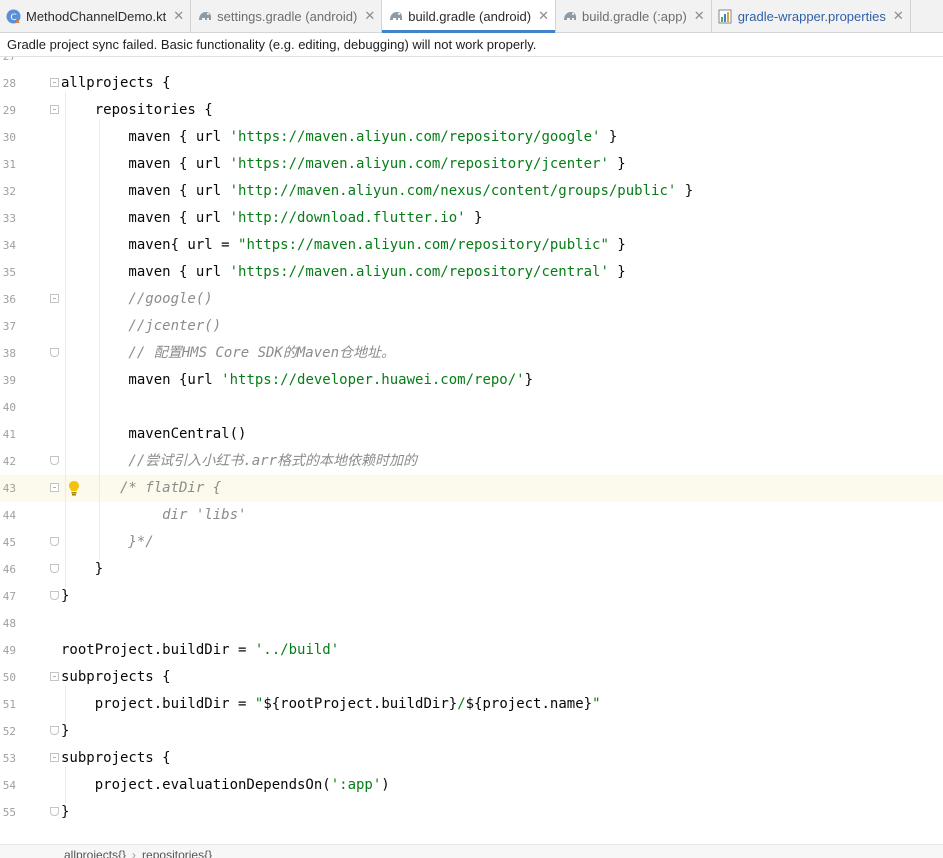 The height and width of the screenshot is (858, 943). What do you see at coordinates (225, 785) in the screenshot?
I see `code-text: project.evaluationDependsOn(':app')` at bounding box center [225, 785].